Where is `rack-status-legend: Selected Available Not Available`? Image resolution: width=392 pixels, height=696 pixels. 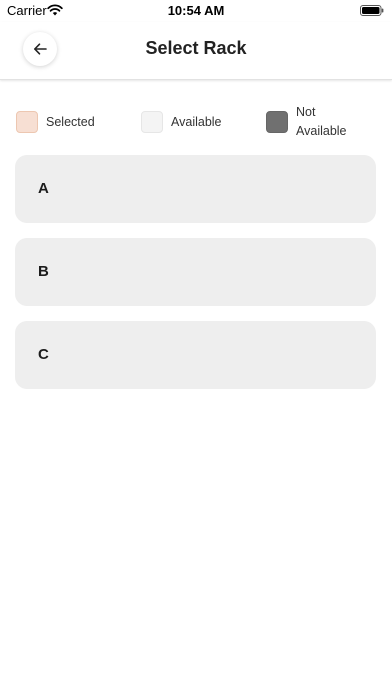
rack-status-legend: Selected Available Not Available is located at coordinates (196, 122).